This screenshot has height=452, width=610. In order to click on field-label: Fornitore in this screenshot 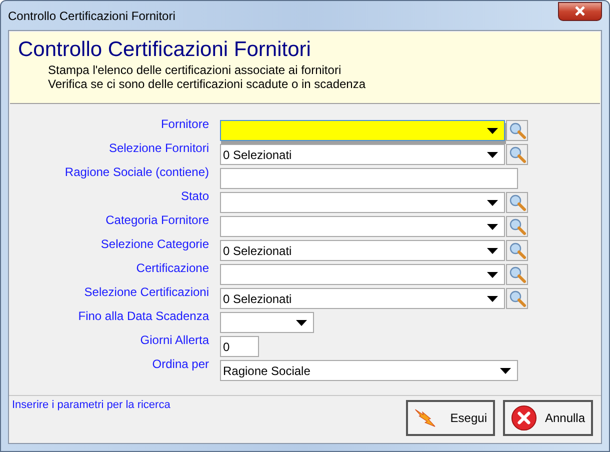, I will do `click(185, 124)`.